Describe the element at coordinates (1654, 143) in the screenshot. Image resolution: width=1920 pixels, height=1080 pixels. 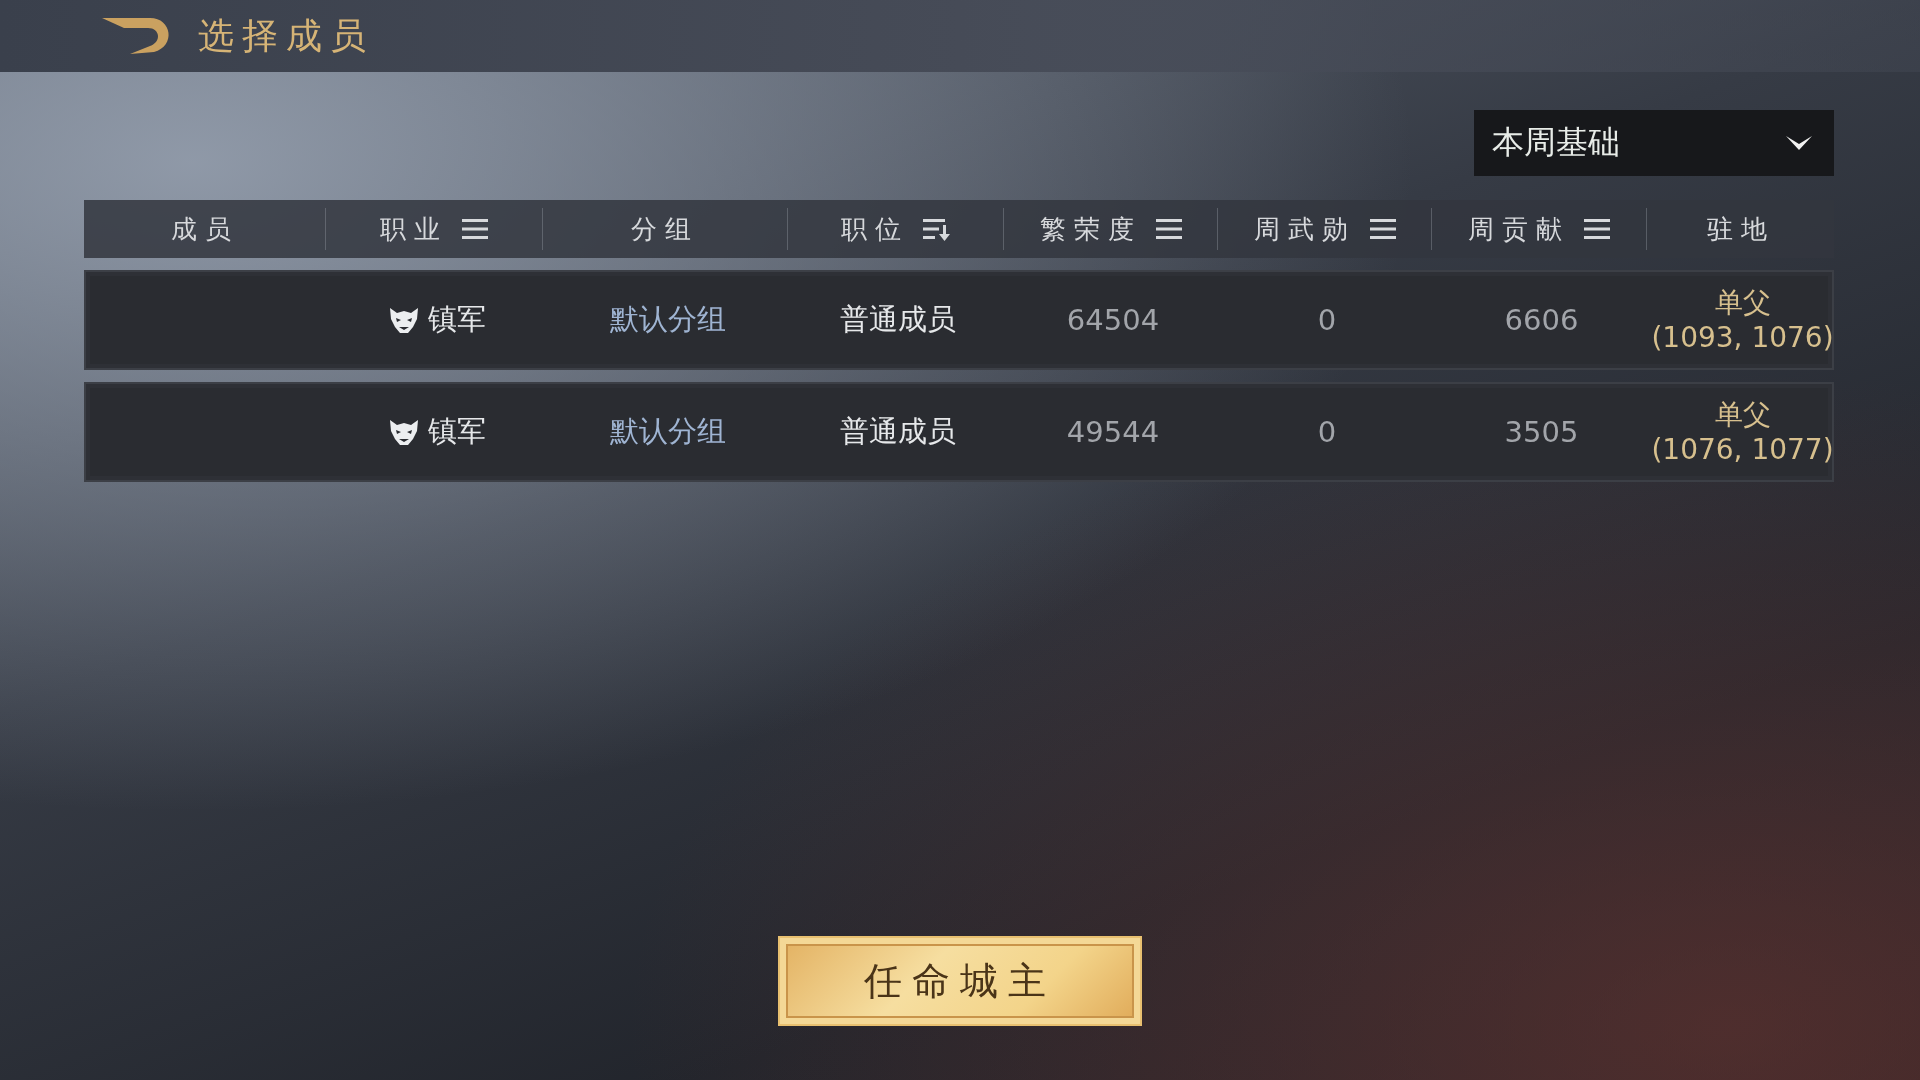
I see `period-dropdown: 本周基础` at that location.